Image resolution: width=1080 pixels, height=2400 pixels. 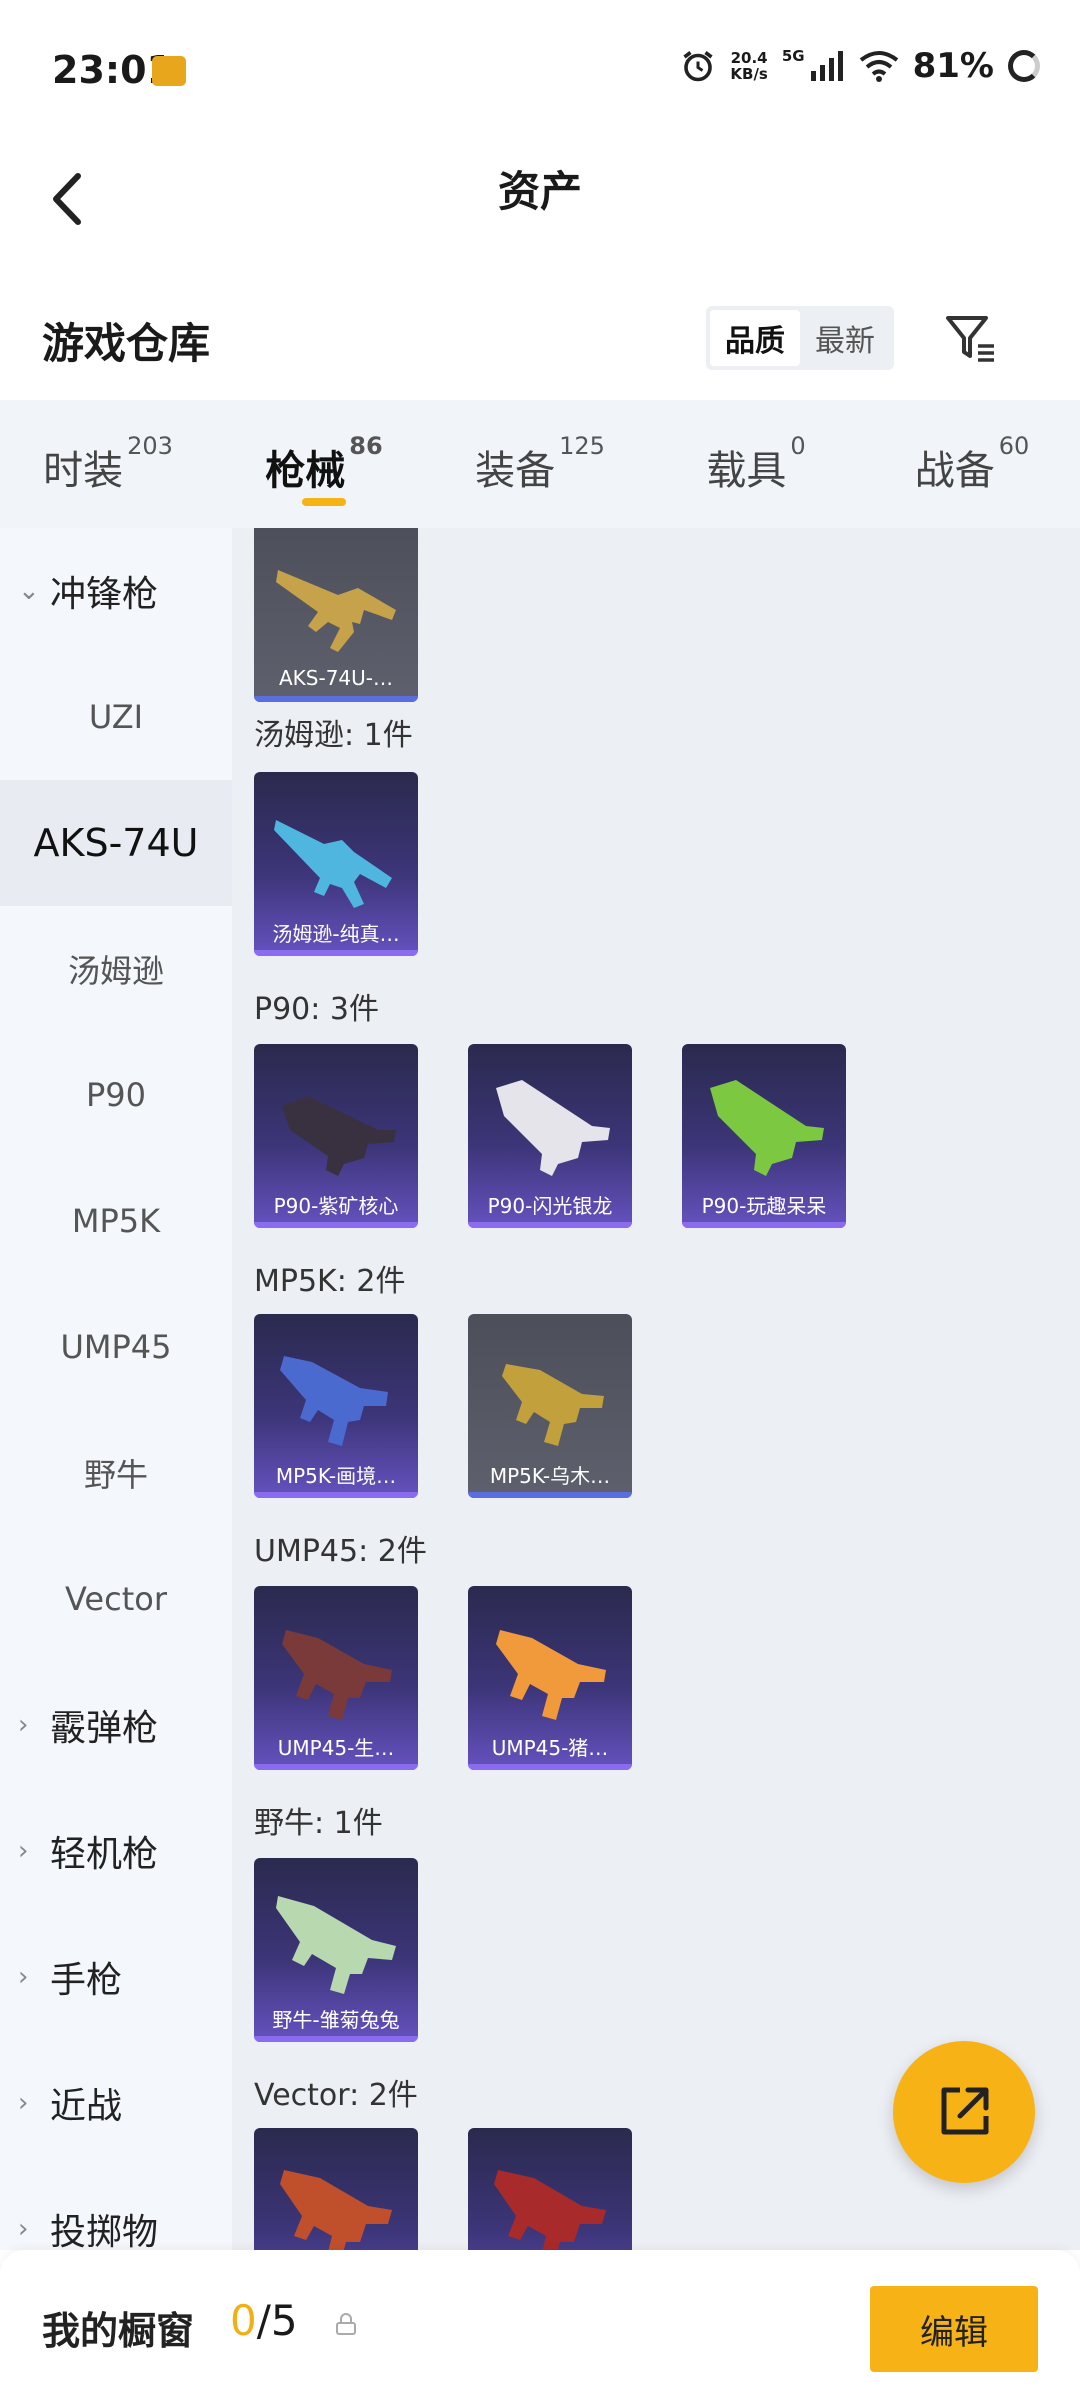 What do you see at coordinates (330, 1281) in the screenshot?
I see `group-label: MP5K: 2件` at bounding box center [330, 1281].